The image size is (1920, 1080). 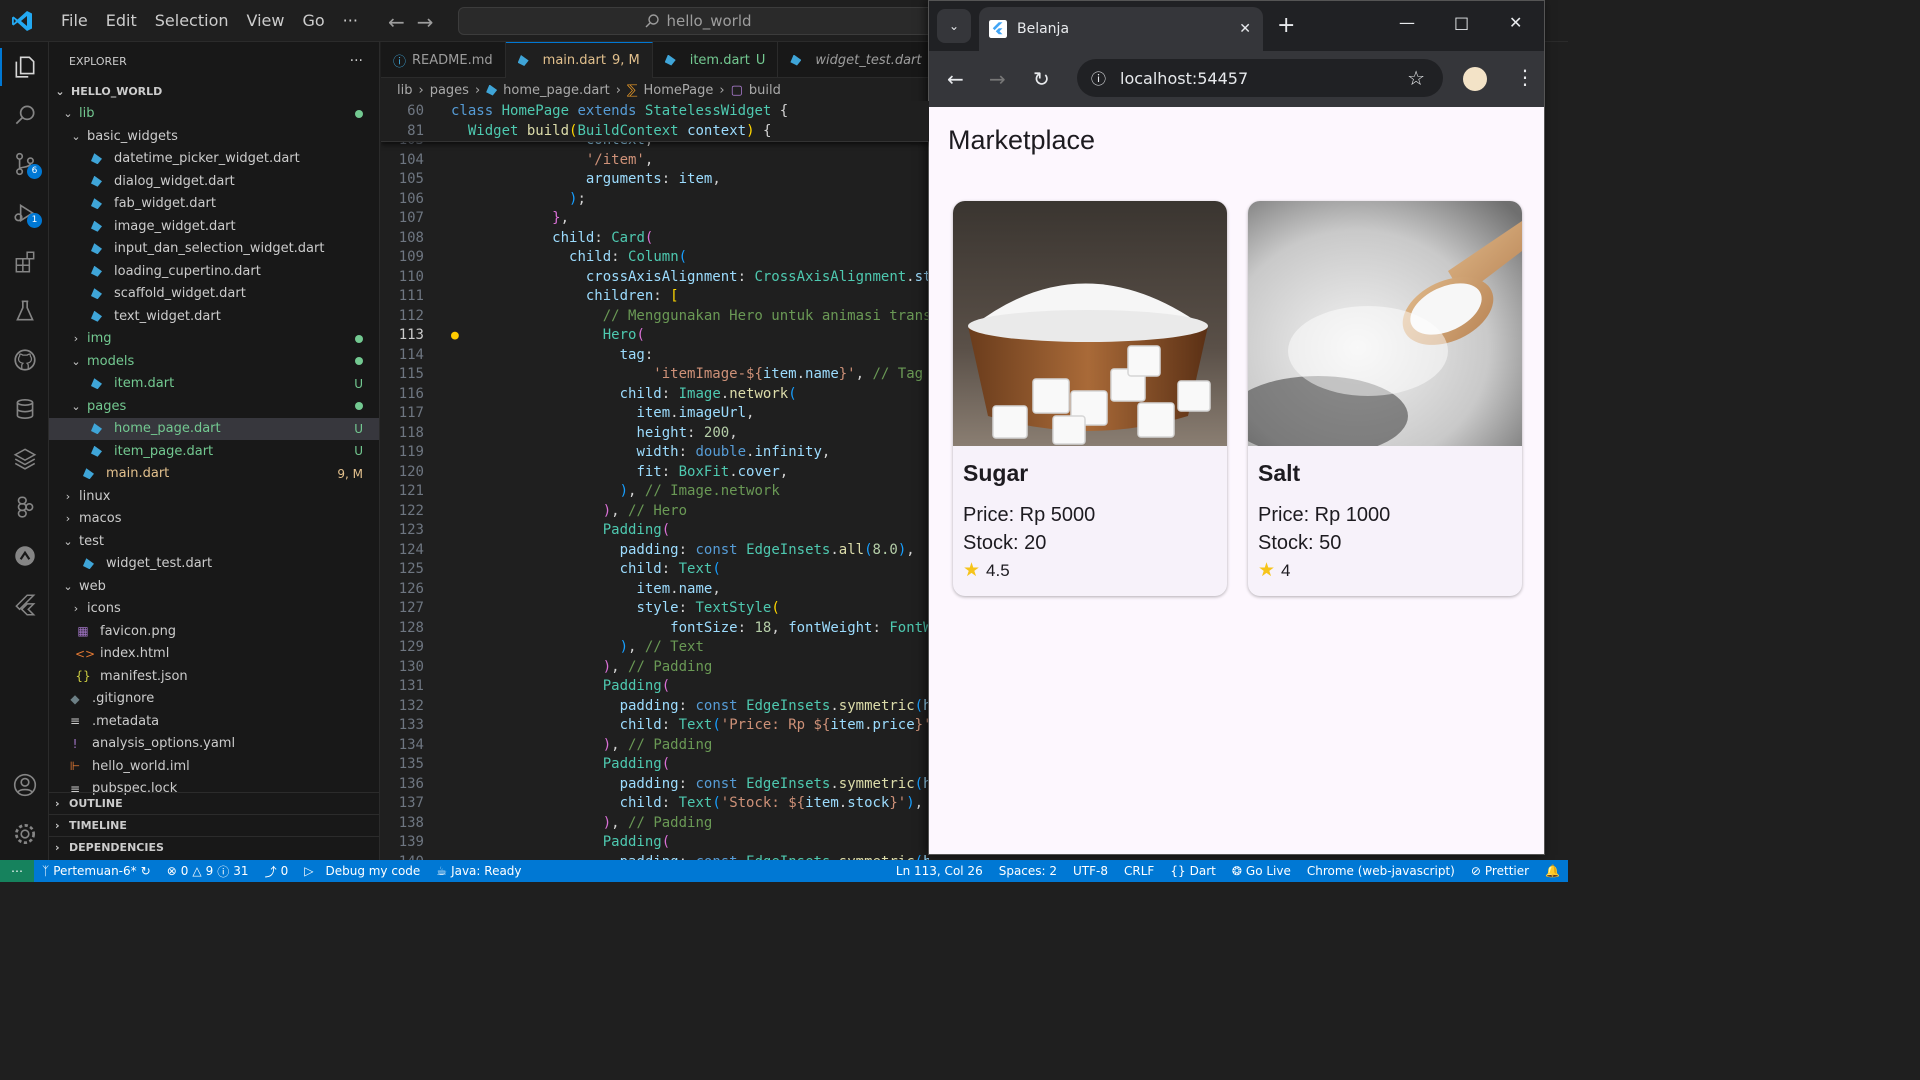 What do you see at coordinates (655, 434) in the screenshot?
I see `code-line: 118 height: 200,` at bounding box center [655, 434].